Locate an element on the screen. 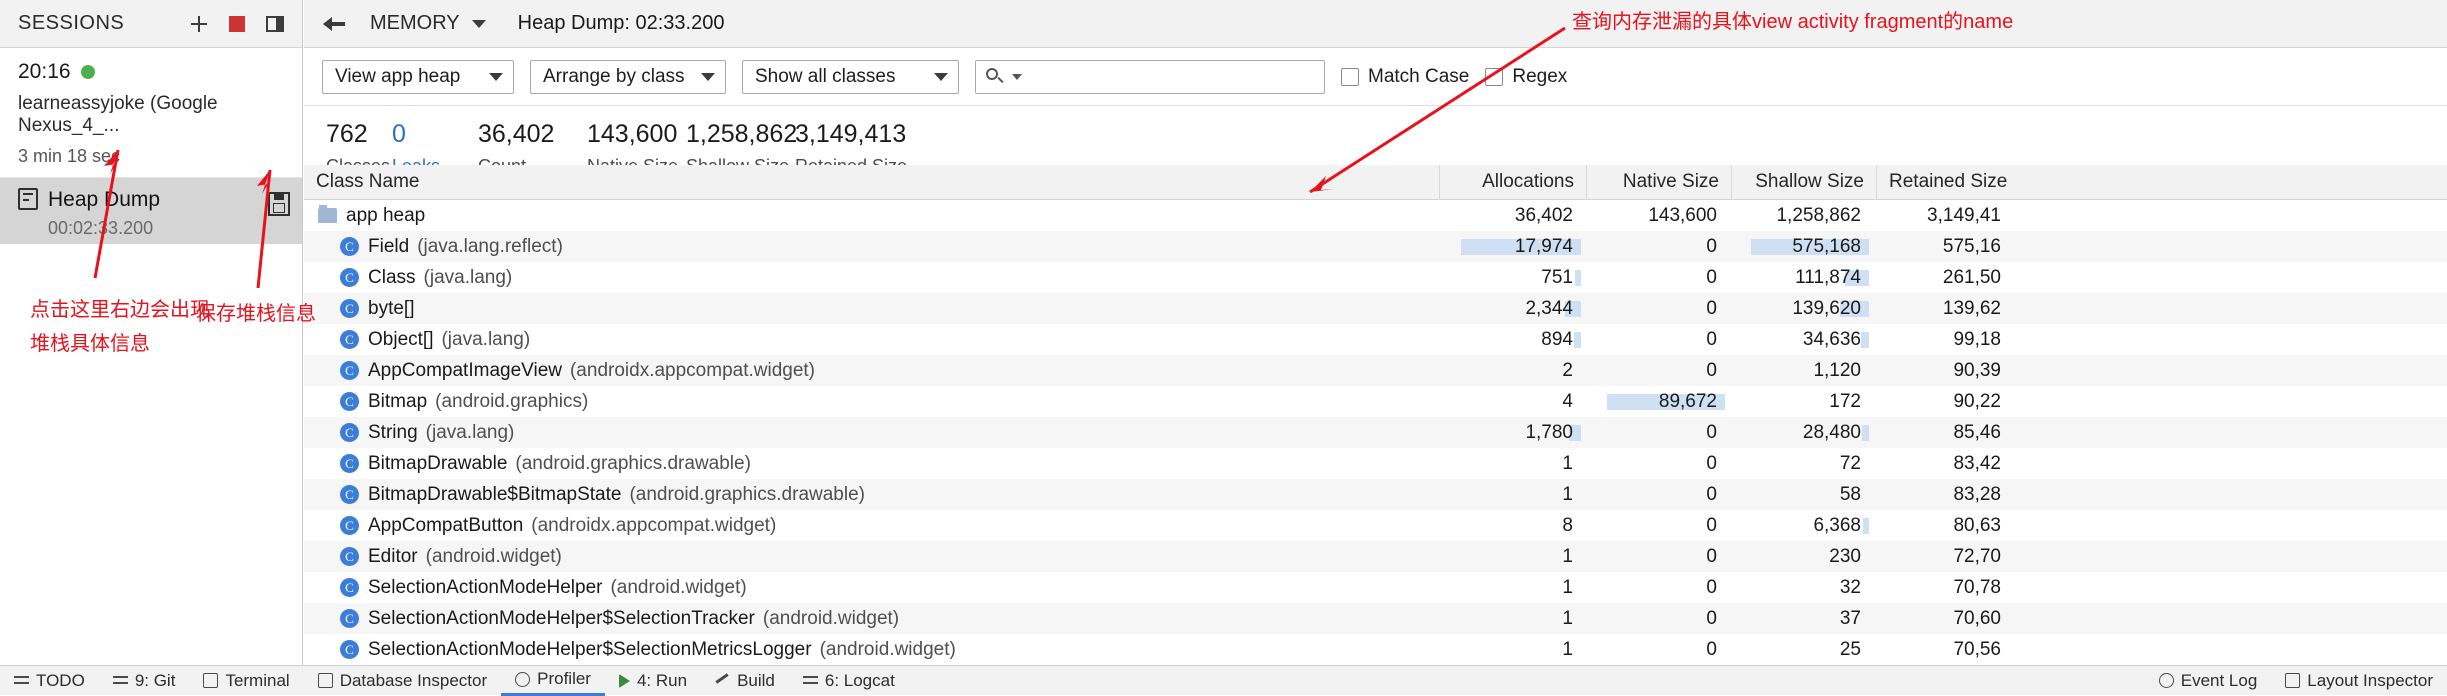 The width and height of the screenshot is (2447, 696). cell-shallow-size-text: 58 is located at coordinates (1850, 494).